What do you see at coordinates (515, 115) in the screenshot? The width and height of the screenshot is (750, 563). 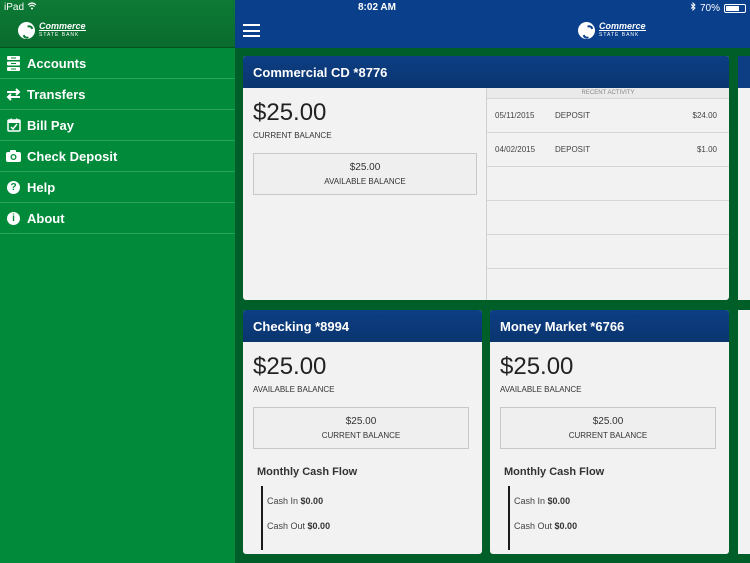 I see `activity-date: 05/11/2015` at bounding box center [515, 115].